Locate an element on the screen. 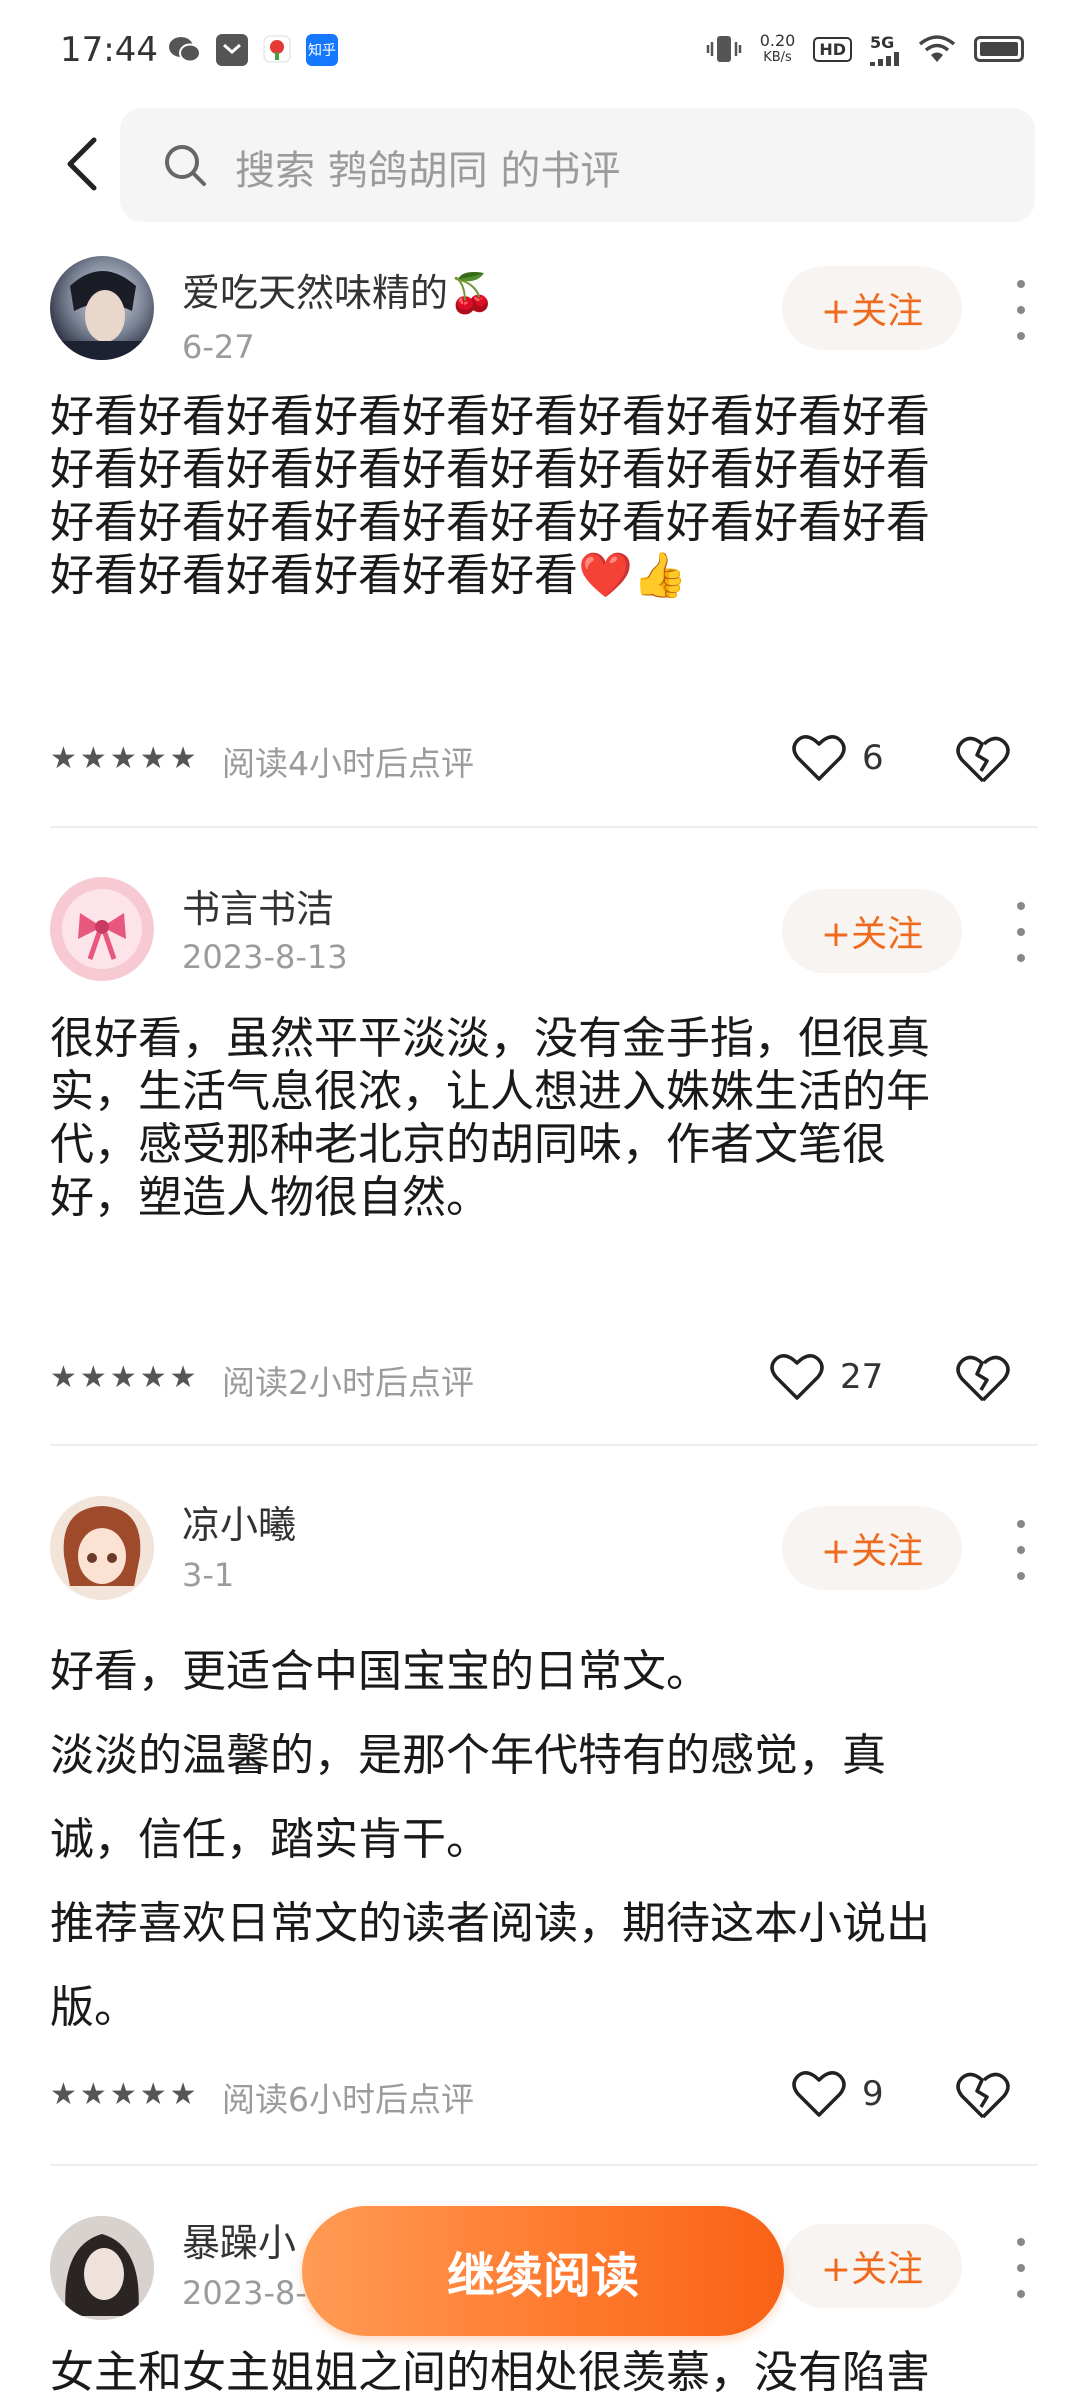 The height and width of the screenshot is (2400, 1080). like-count: 6 is located at coordinates (873, 758).